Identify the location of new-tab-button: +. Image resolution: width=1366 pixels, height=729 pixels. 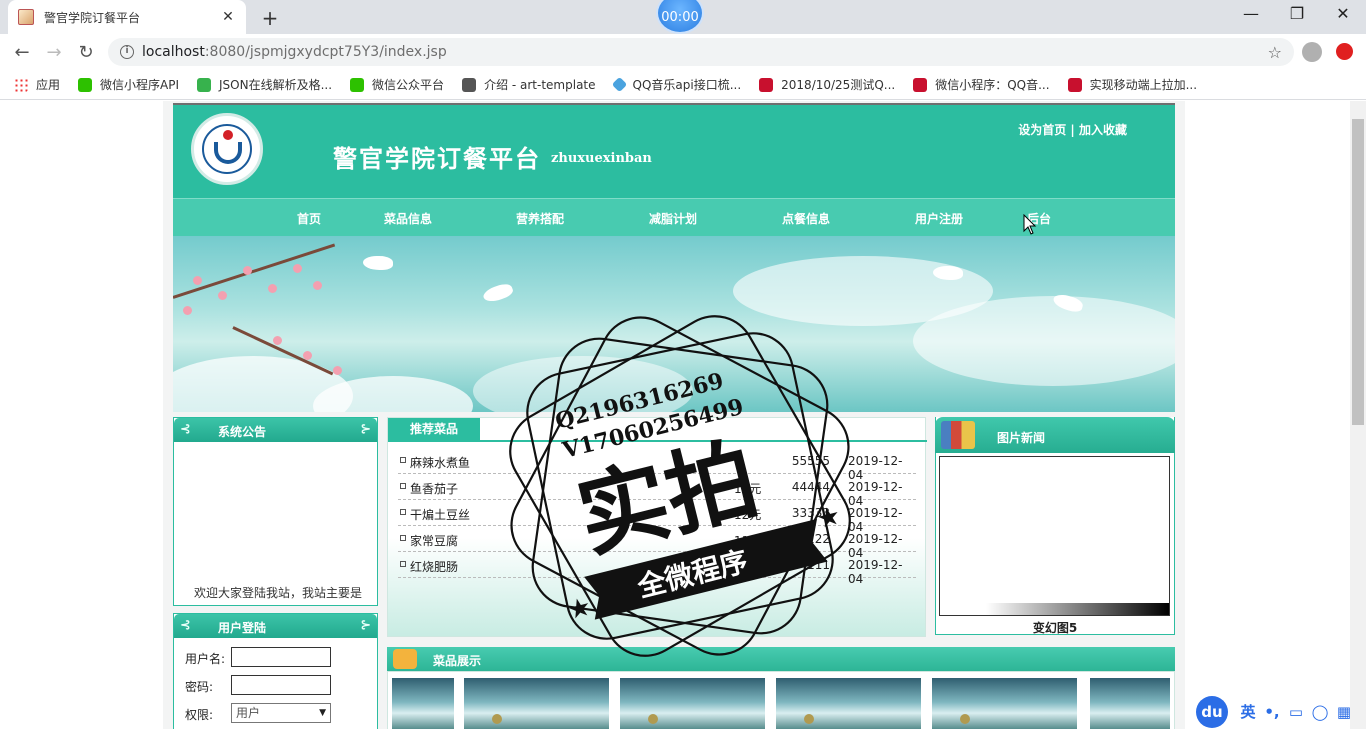
(270, 18).